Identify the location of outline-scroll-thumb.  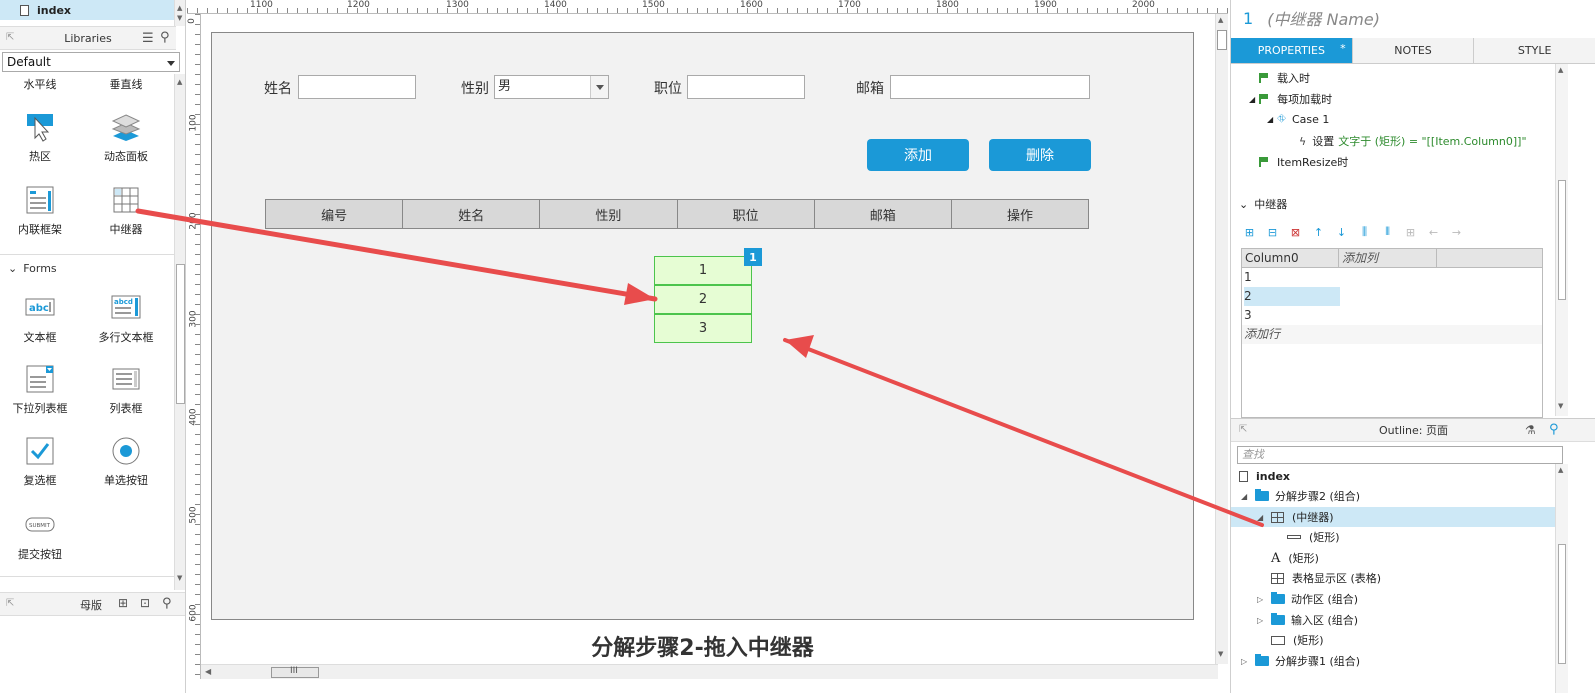
(1562, 604).